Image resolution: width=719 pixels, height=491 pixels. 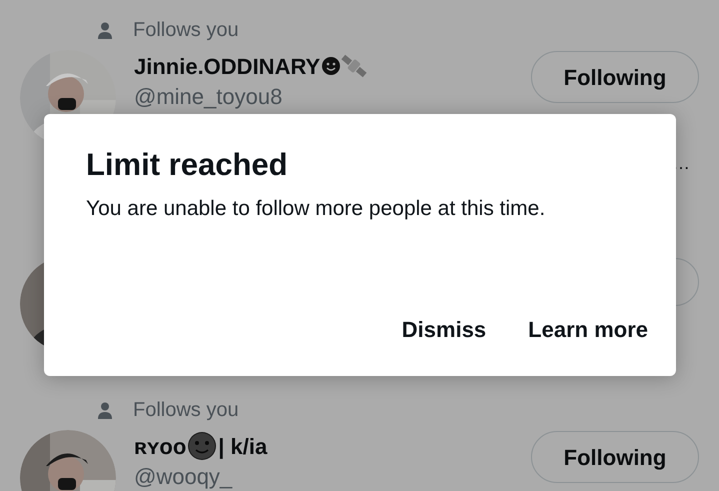 What do you see at coordinates (209, 97) in the screenshot?
I see `user-handle: @mine_toyou8` at bounding box center [209, 97].